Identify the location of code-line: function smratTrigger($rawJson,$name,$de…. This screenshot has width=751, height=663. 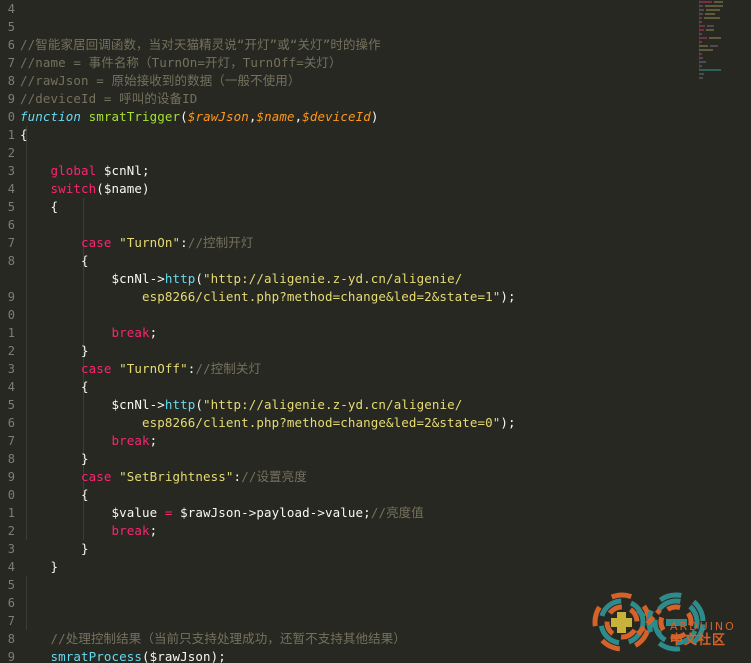
(350, 117).